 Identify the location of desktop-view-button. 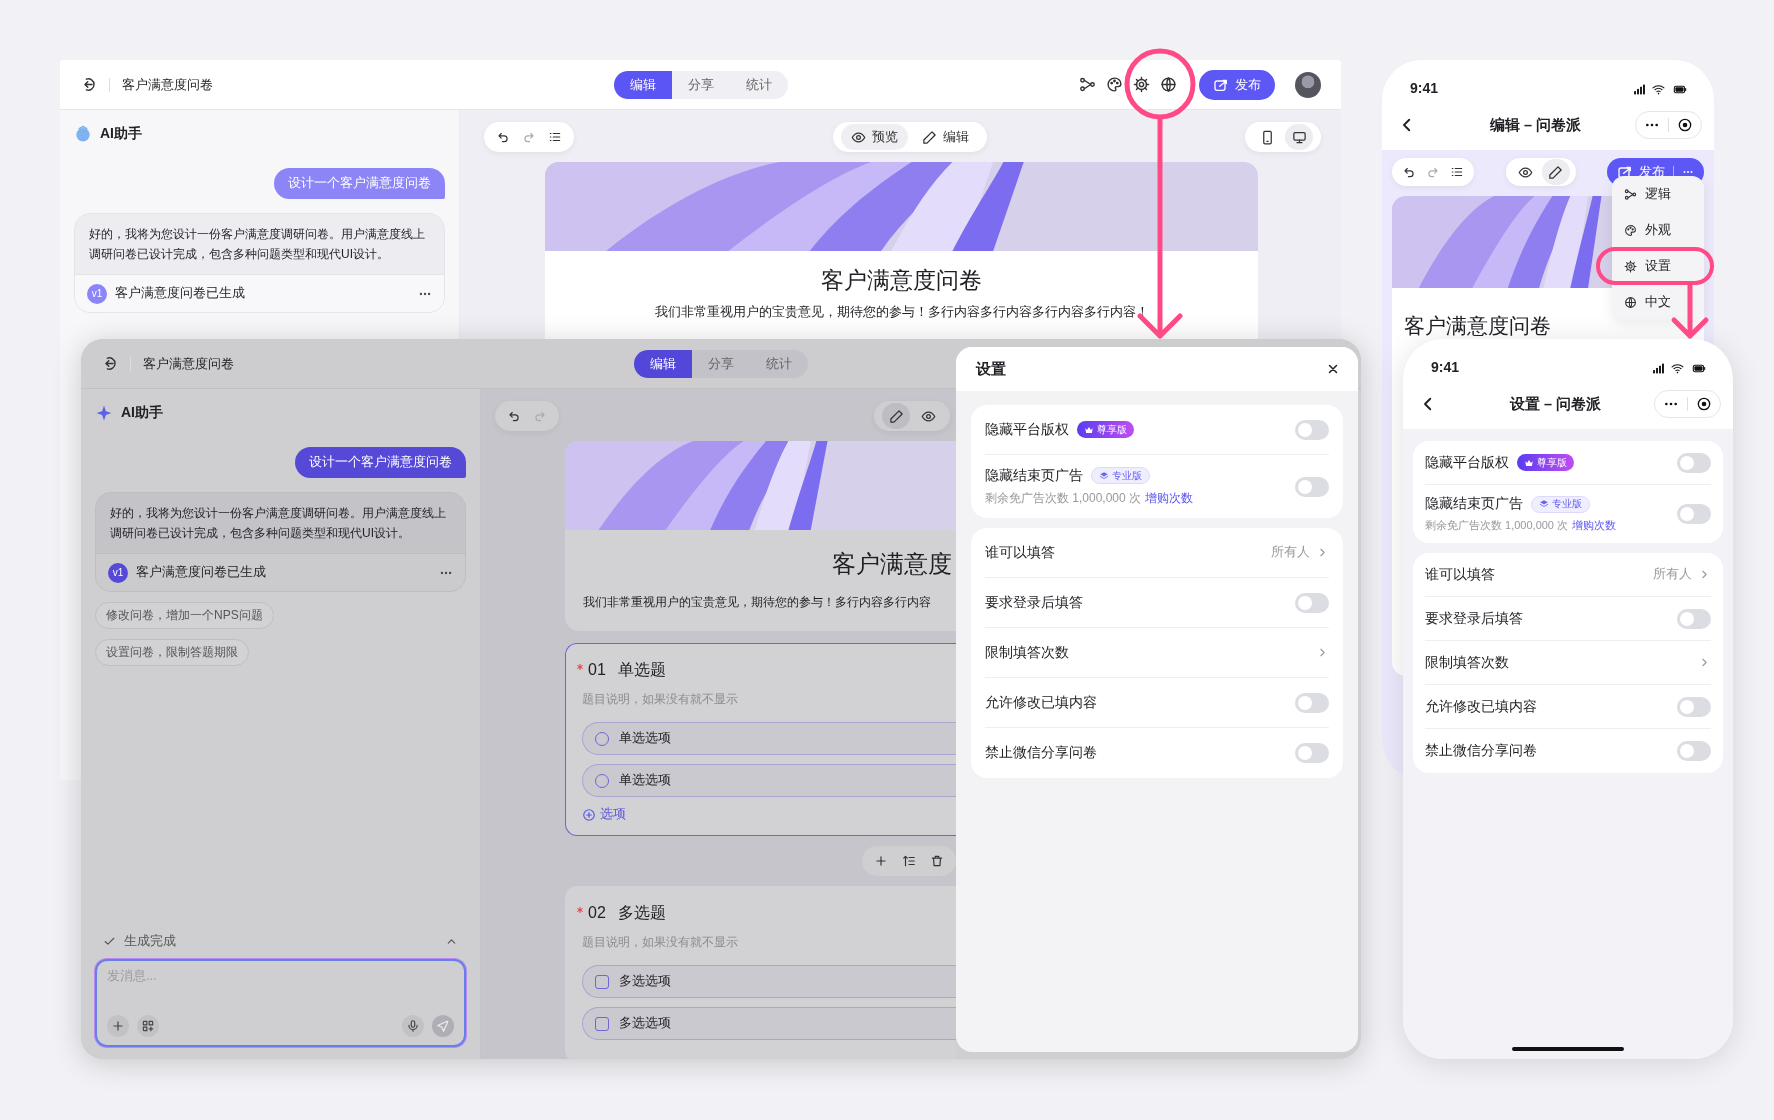
(1299, 137).